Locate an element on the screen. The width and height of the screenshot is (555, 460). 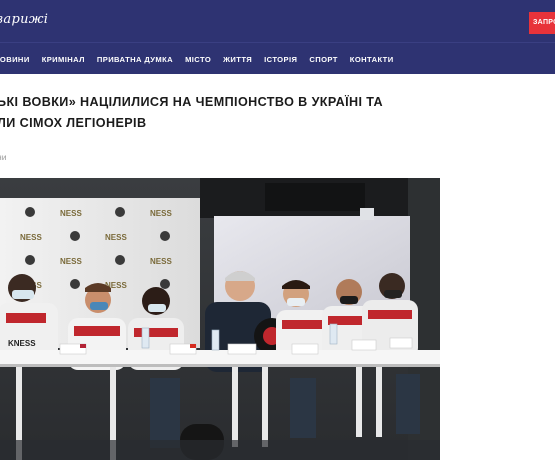
nav-item-news: НОВИНИ is located at coordinates (15, 59).